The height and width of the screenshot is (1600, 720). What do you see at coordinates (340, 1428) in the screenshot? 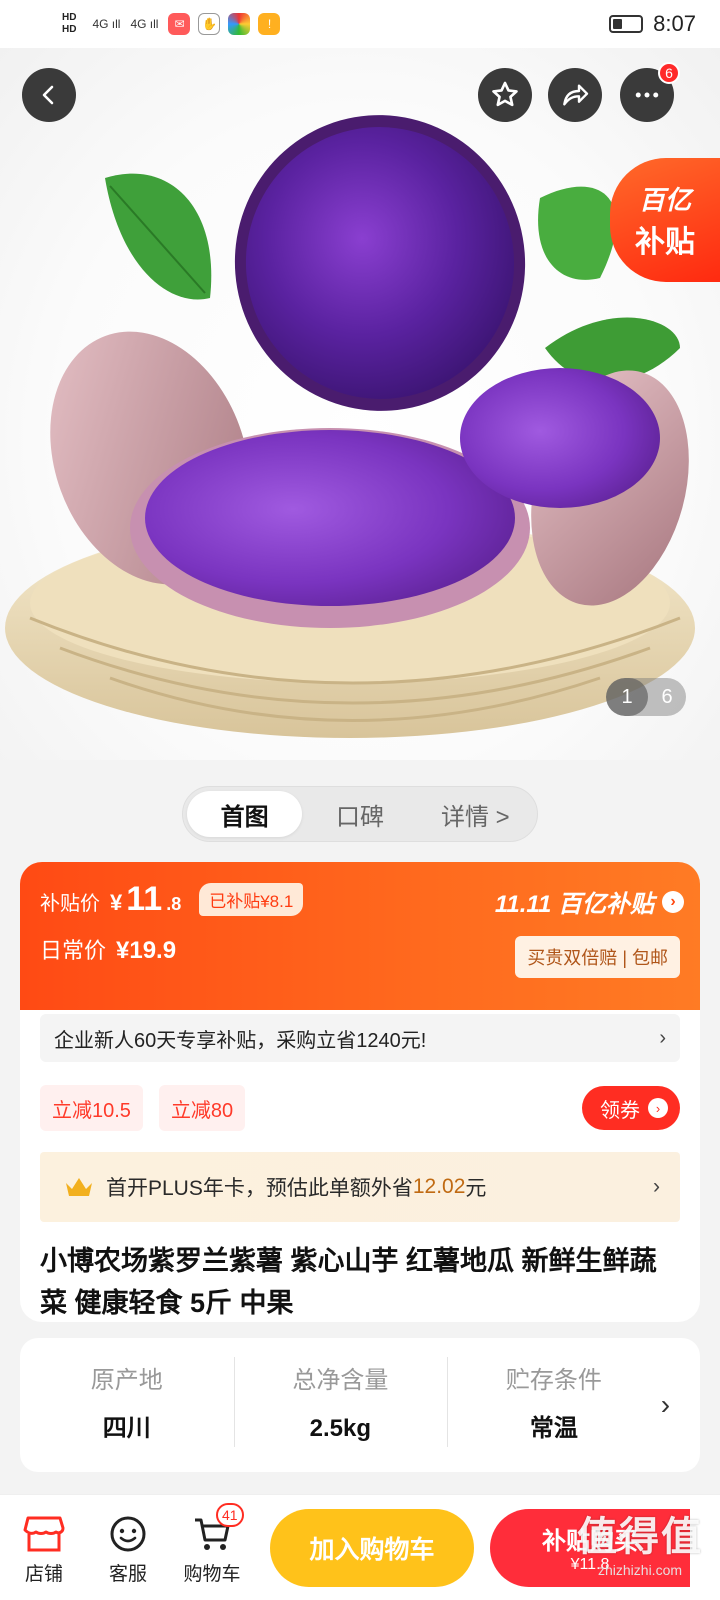
I see `spec-value: 2.5kg` at bounding box center [340, 1428].